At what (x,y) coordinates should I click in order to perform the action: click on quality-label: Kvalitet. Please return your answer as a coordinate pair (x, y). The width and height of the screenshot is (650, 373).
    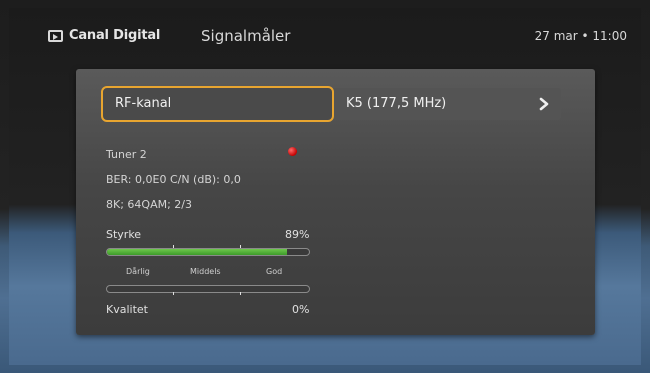
    Looking at the image, I should click on (127, 309).